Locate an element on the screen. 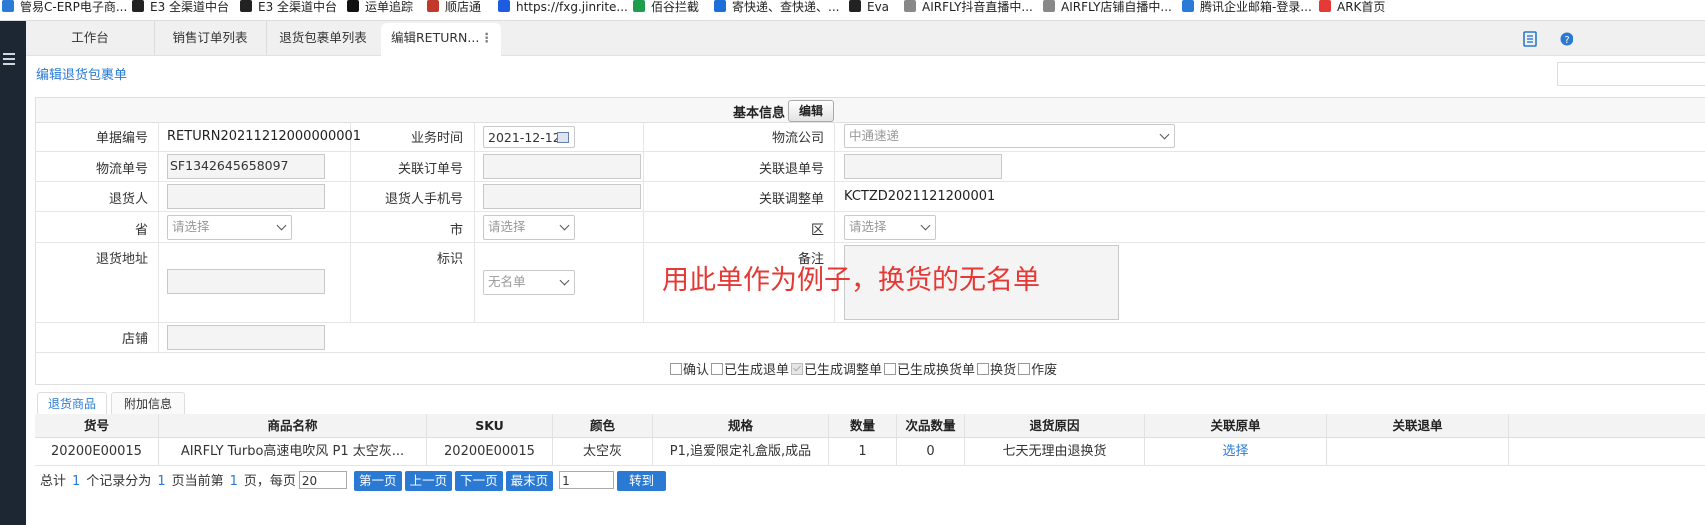 The height and width of the screenshot is (525, 1705). status-checkbox: 已生成换货单 is located at coordinates (929, 368).